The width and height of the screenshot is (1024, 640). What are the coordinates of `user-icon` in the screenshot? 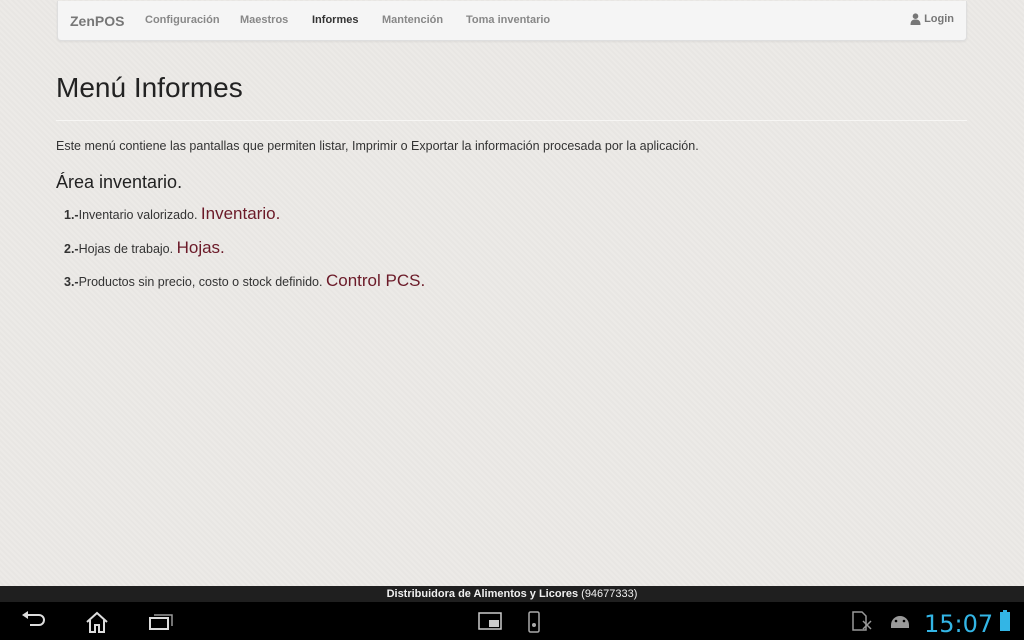 It's located at (915, 19).